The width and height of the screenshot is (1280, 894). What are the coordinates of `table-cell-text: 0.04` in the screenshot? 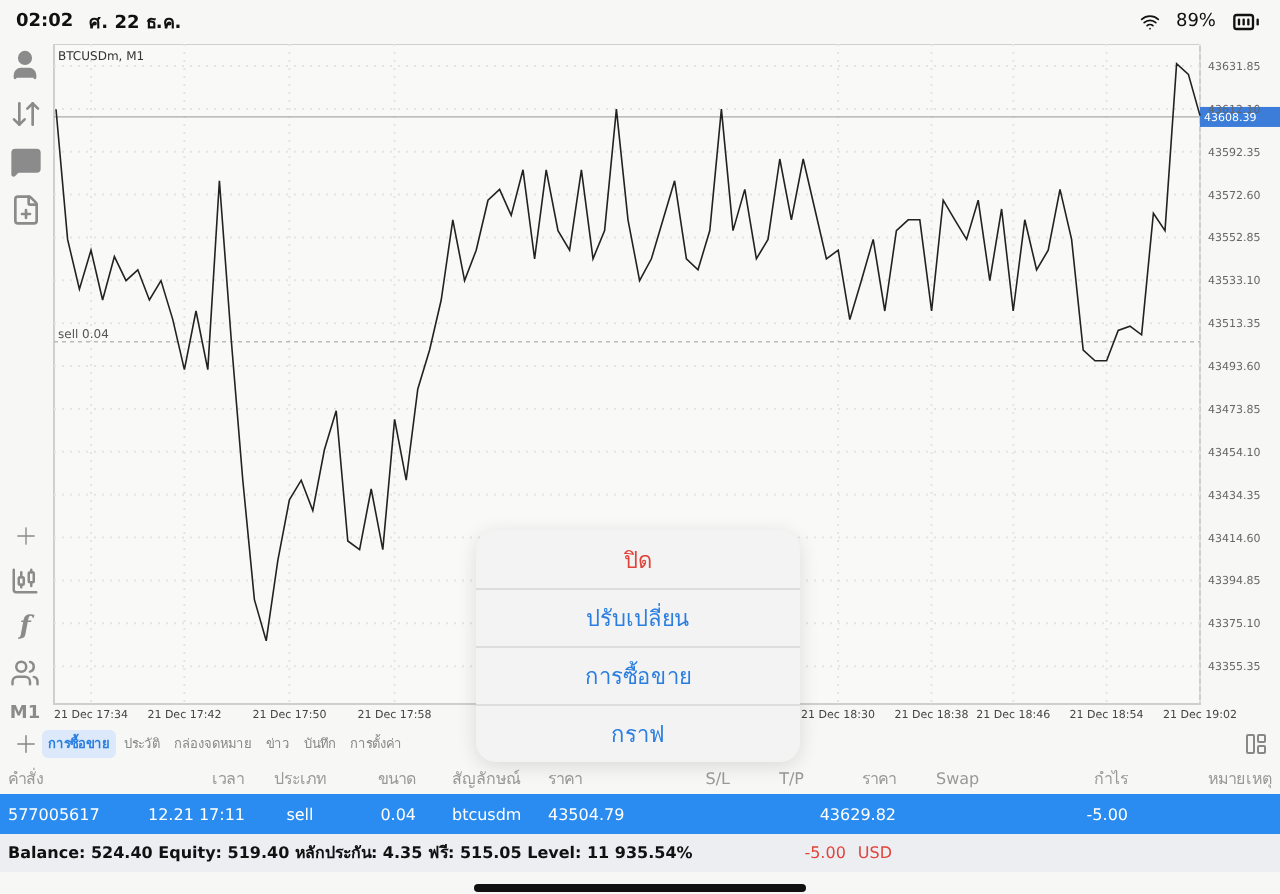 It's located at (397, 814).